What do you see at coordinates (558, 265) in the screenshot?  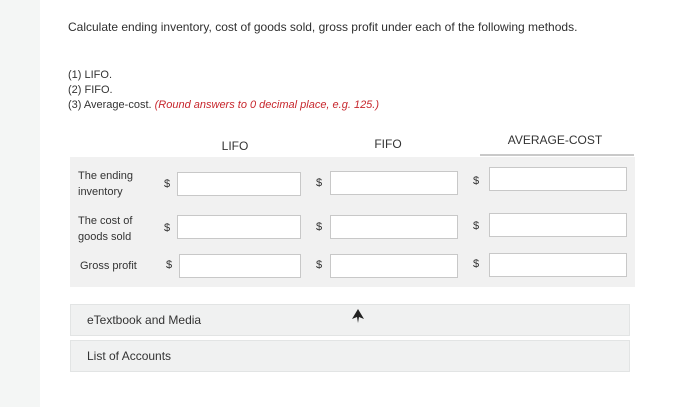 I see `gross-profit-average-input` at bounding box center [558, 265].